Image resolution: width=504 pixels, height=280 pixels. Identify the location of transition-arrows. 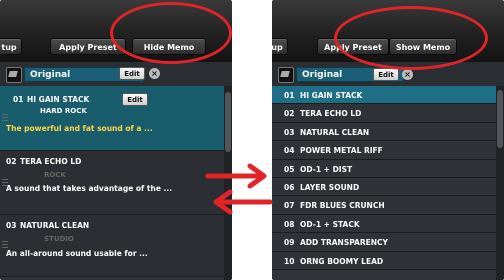
(239, 189).